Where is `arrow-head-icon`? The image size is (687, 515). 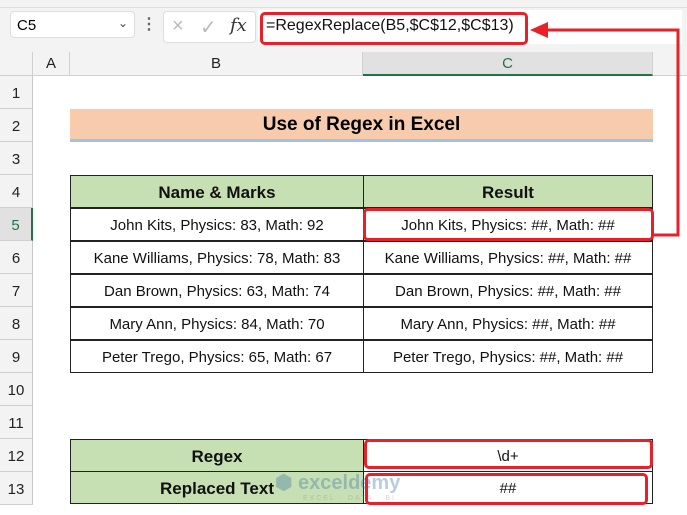 arrow-head-icon is located at coordinates (539, 30).